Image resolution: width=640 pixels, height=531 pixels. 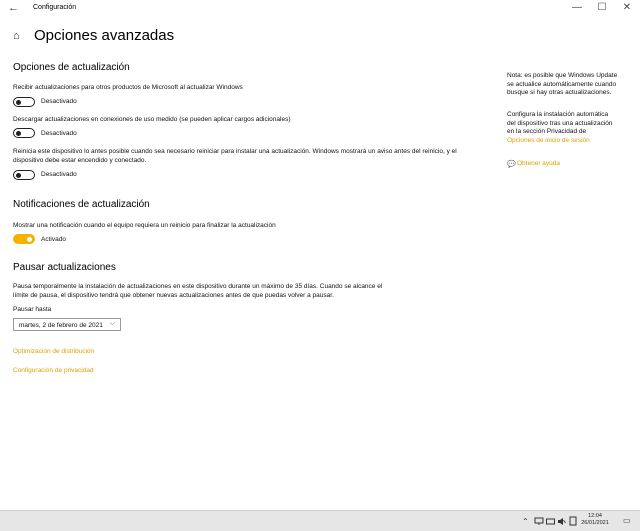 What do you see at coordinates (81, 204) in the screenshot?
I see `update-notifications-heading: Notificaciones de actualización` at bounding box center [81, 204].